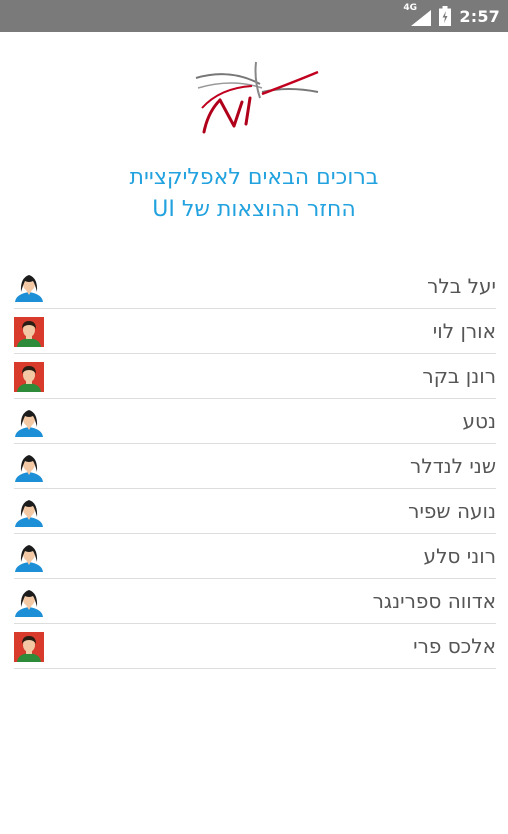 This screenshot has height=834, width=508. I want to click on contact-name: נטע, so click(479, 421).